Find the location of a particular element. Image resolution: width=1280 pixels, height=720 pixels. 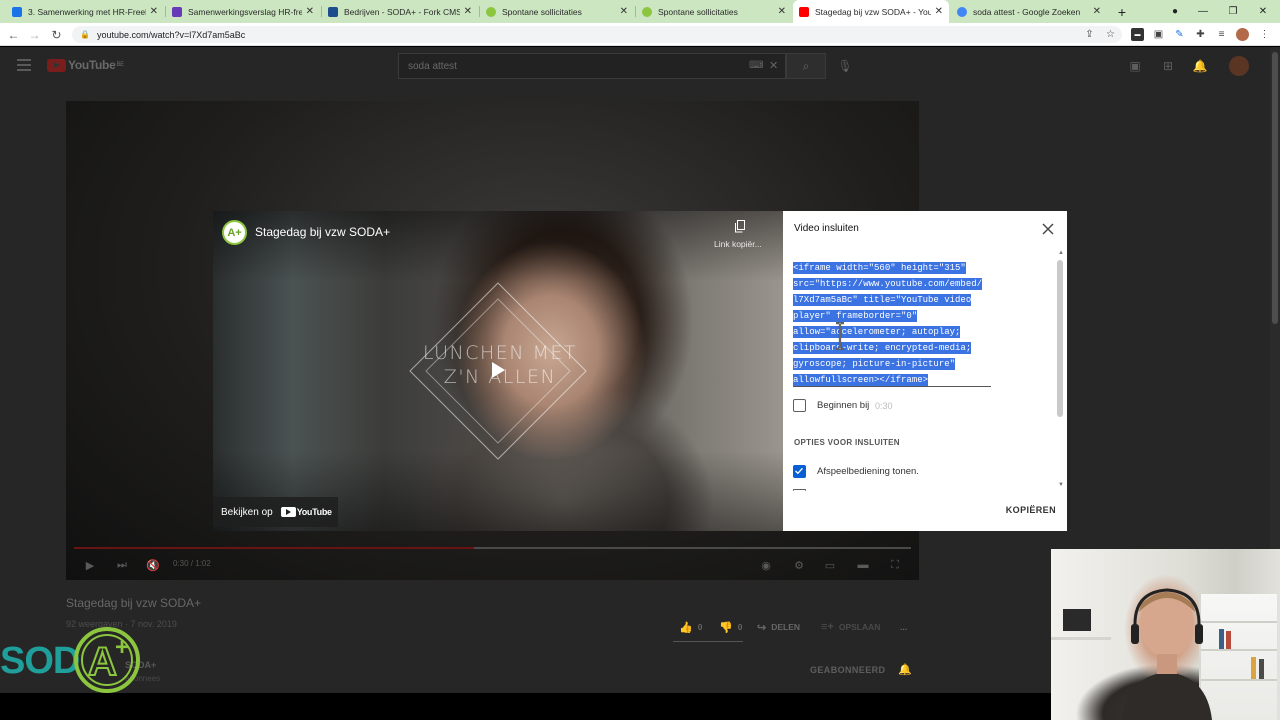

menu-kebab-icon: ⋮ is located at coordinates (1264, 34).